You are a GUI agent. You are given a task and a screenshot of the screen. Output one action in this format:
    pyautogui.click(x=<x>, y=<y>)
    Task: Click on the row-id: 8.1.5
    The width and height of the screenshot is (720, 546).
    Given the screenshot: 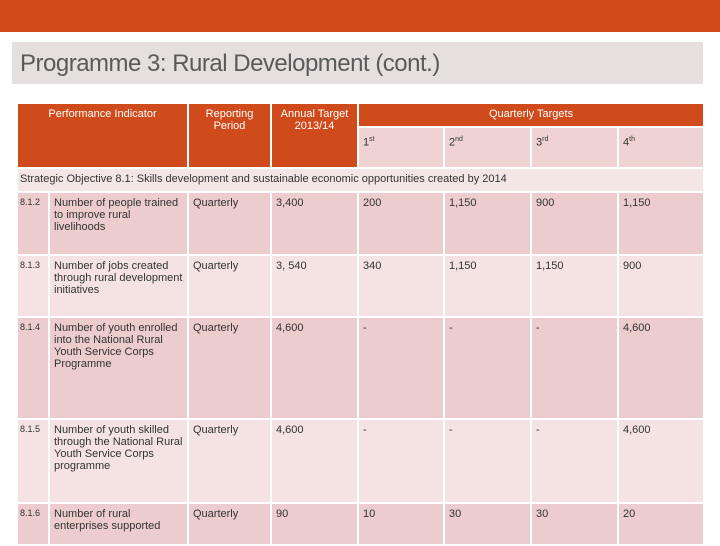 What is the action you would take?
    pyautogui.click(x=33, y=461)
    